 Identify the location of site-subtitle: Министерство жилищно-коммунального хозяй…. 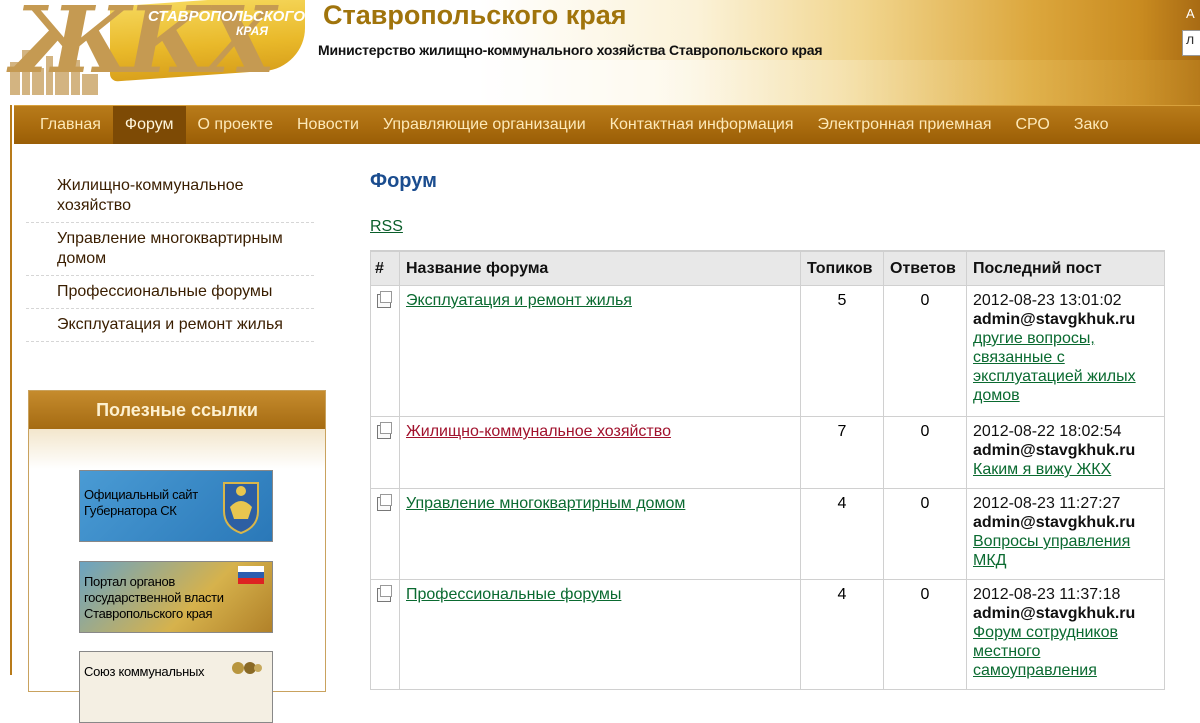
(570, 50).